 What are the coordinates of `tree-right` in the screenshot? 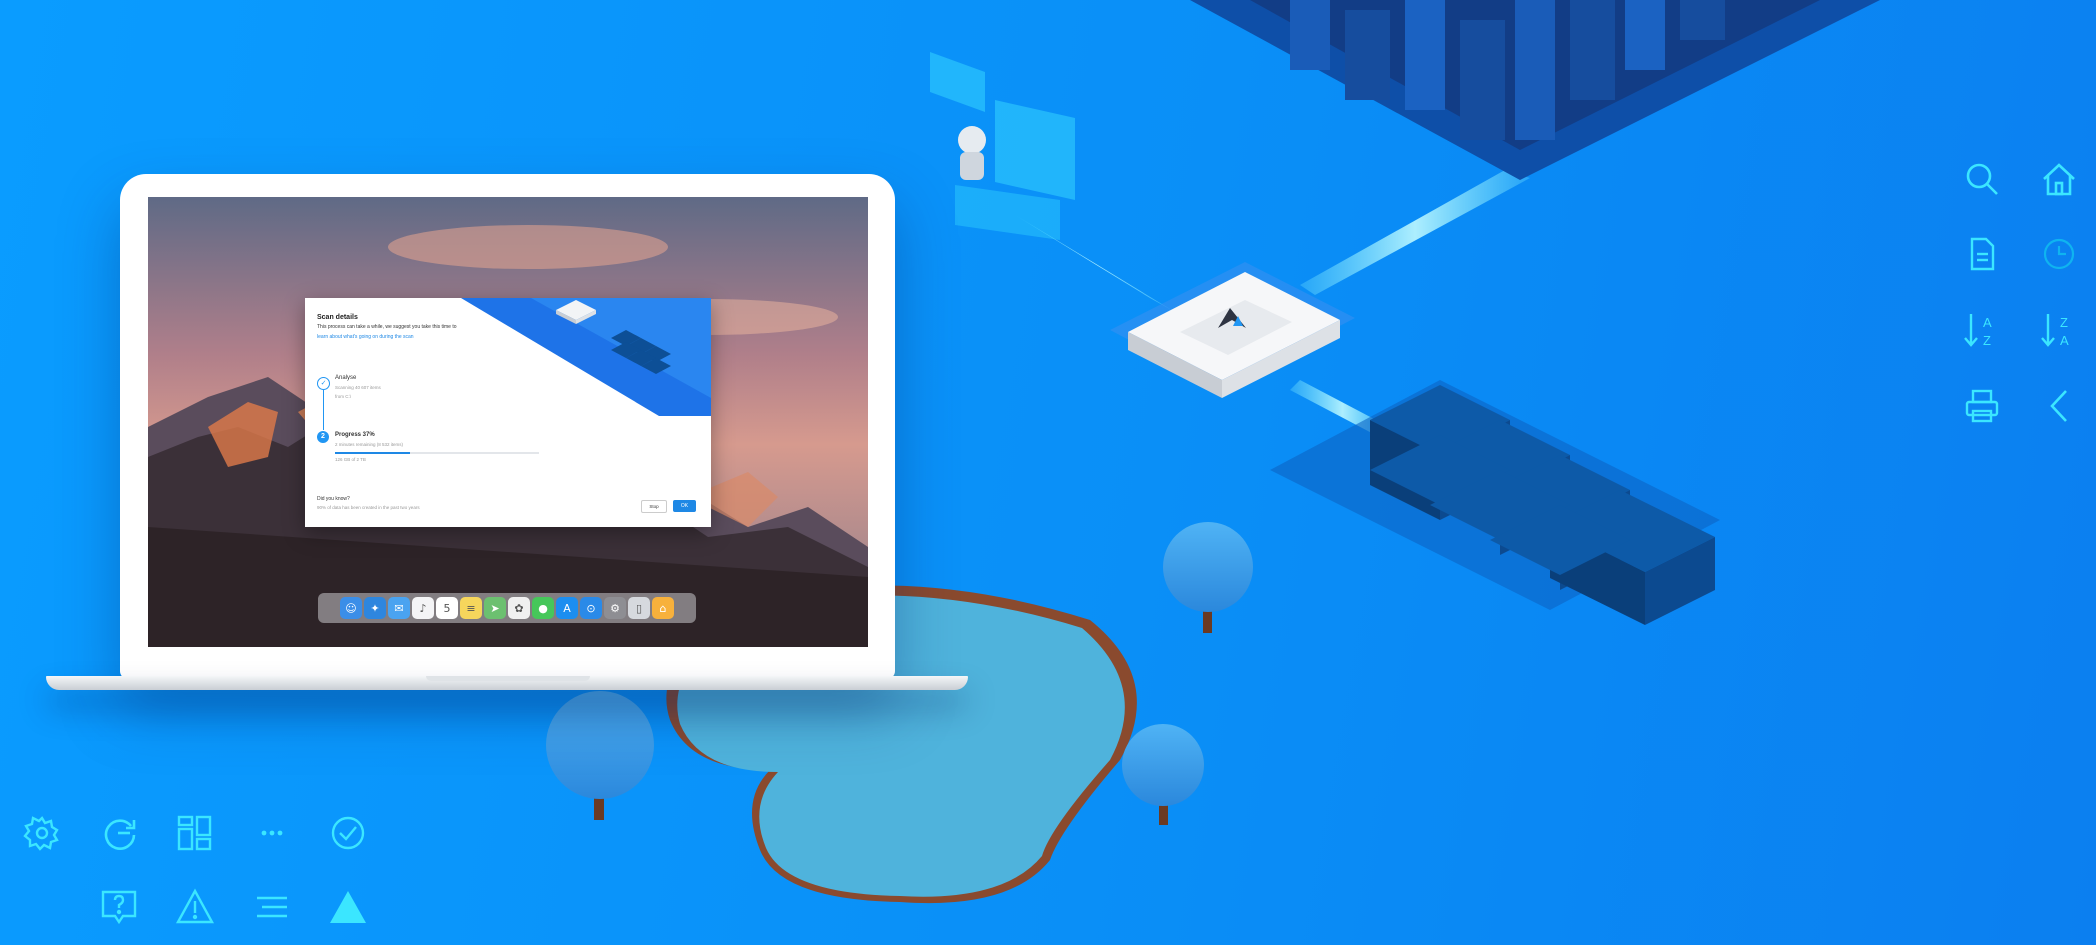 It's located at (1163, 774).